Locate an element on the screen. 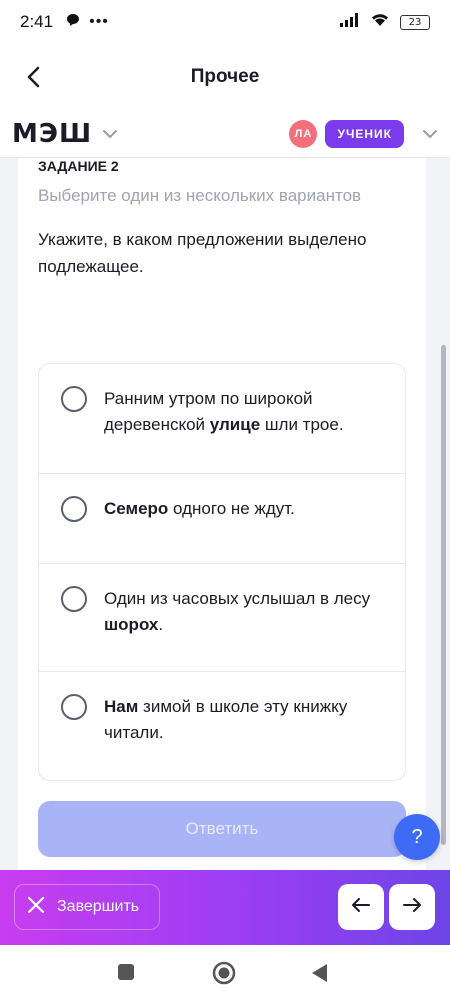  mesh-logo: МЭШ is located at coordinates (52, 134).